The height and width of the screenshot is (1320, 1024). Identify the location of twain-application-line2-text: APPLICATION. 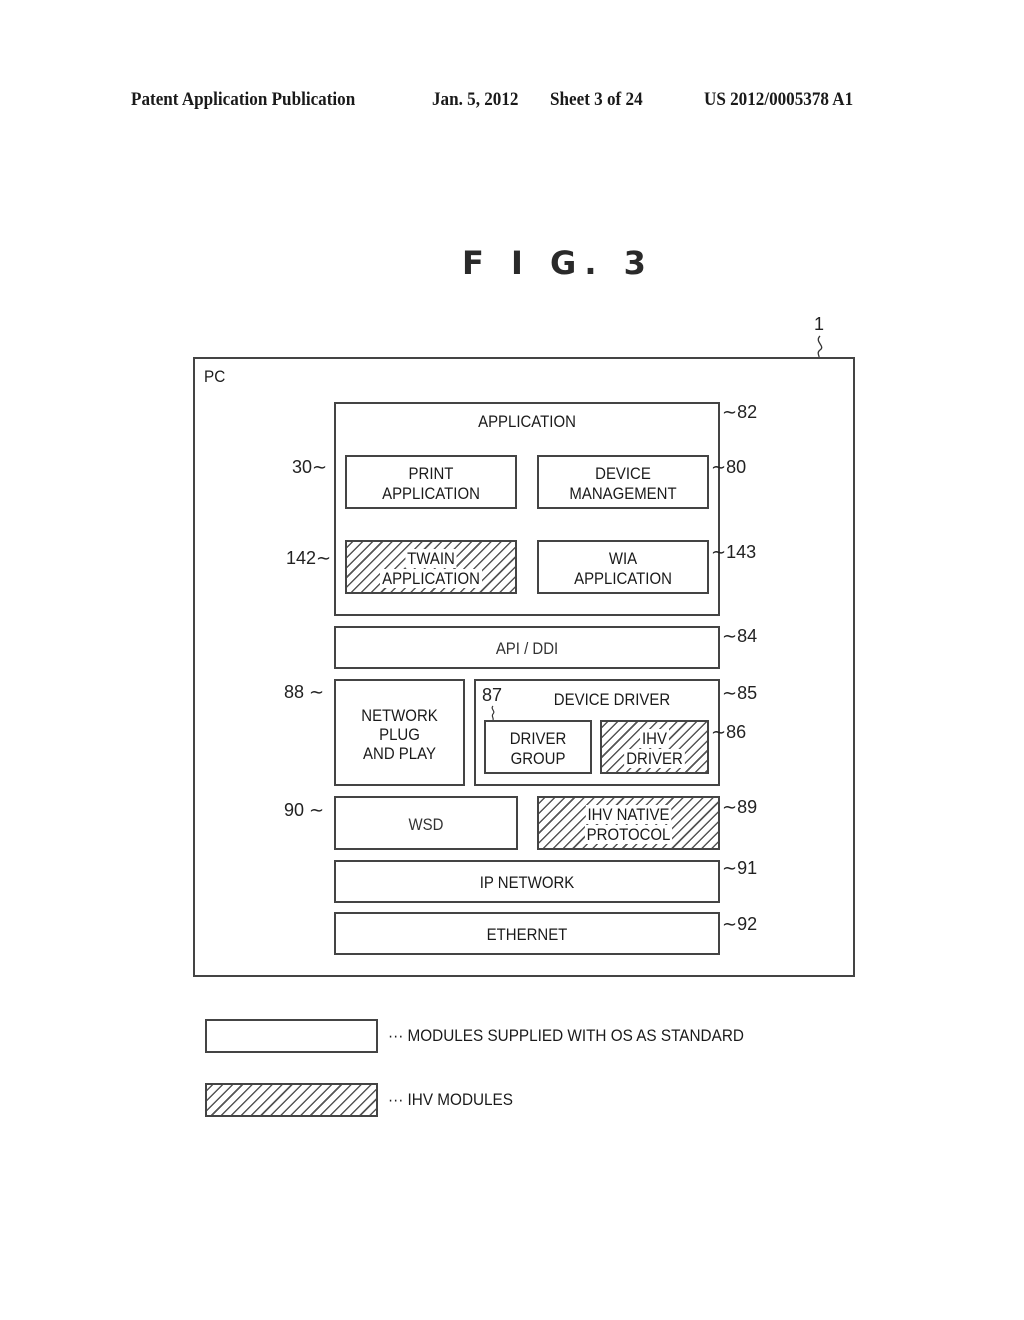
(431, 578).